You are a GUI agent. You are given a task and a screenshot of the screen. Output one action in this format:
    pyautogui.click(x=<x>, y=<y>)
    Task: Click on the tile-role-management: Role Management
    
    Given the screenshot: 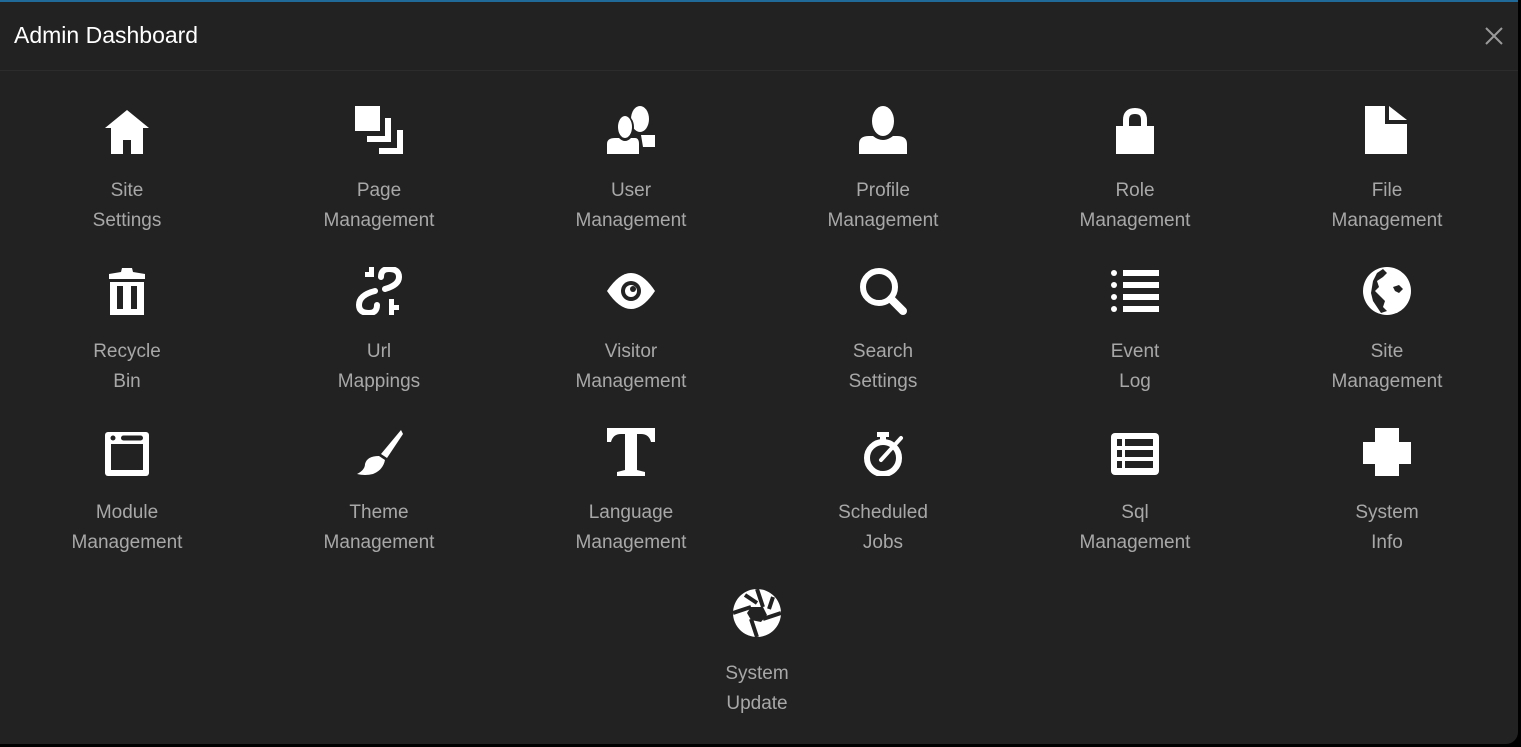 What is the action you would take?
    pyautogui.click(x=1135, y=176)
    